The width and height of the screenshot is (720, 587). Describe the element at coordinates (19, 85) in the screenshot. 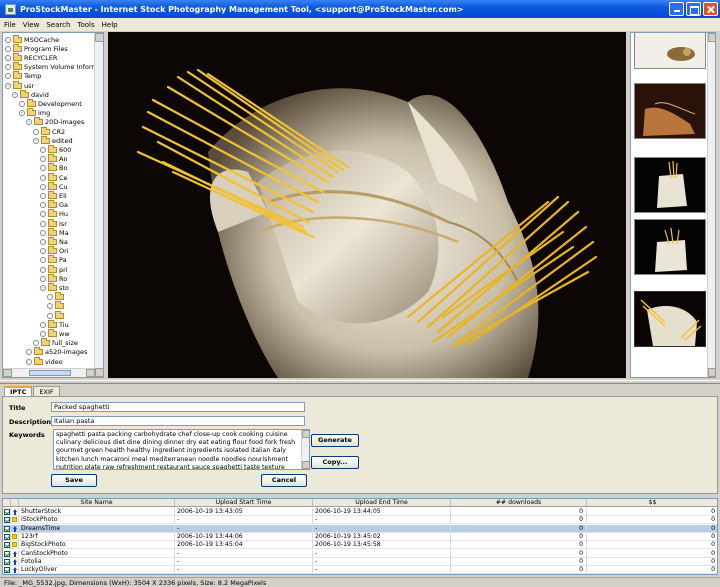

I see `tree-node: - usr` at that location.